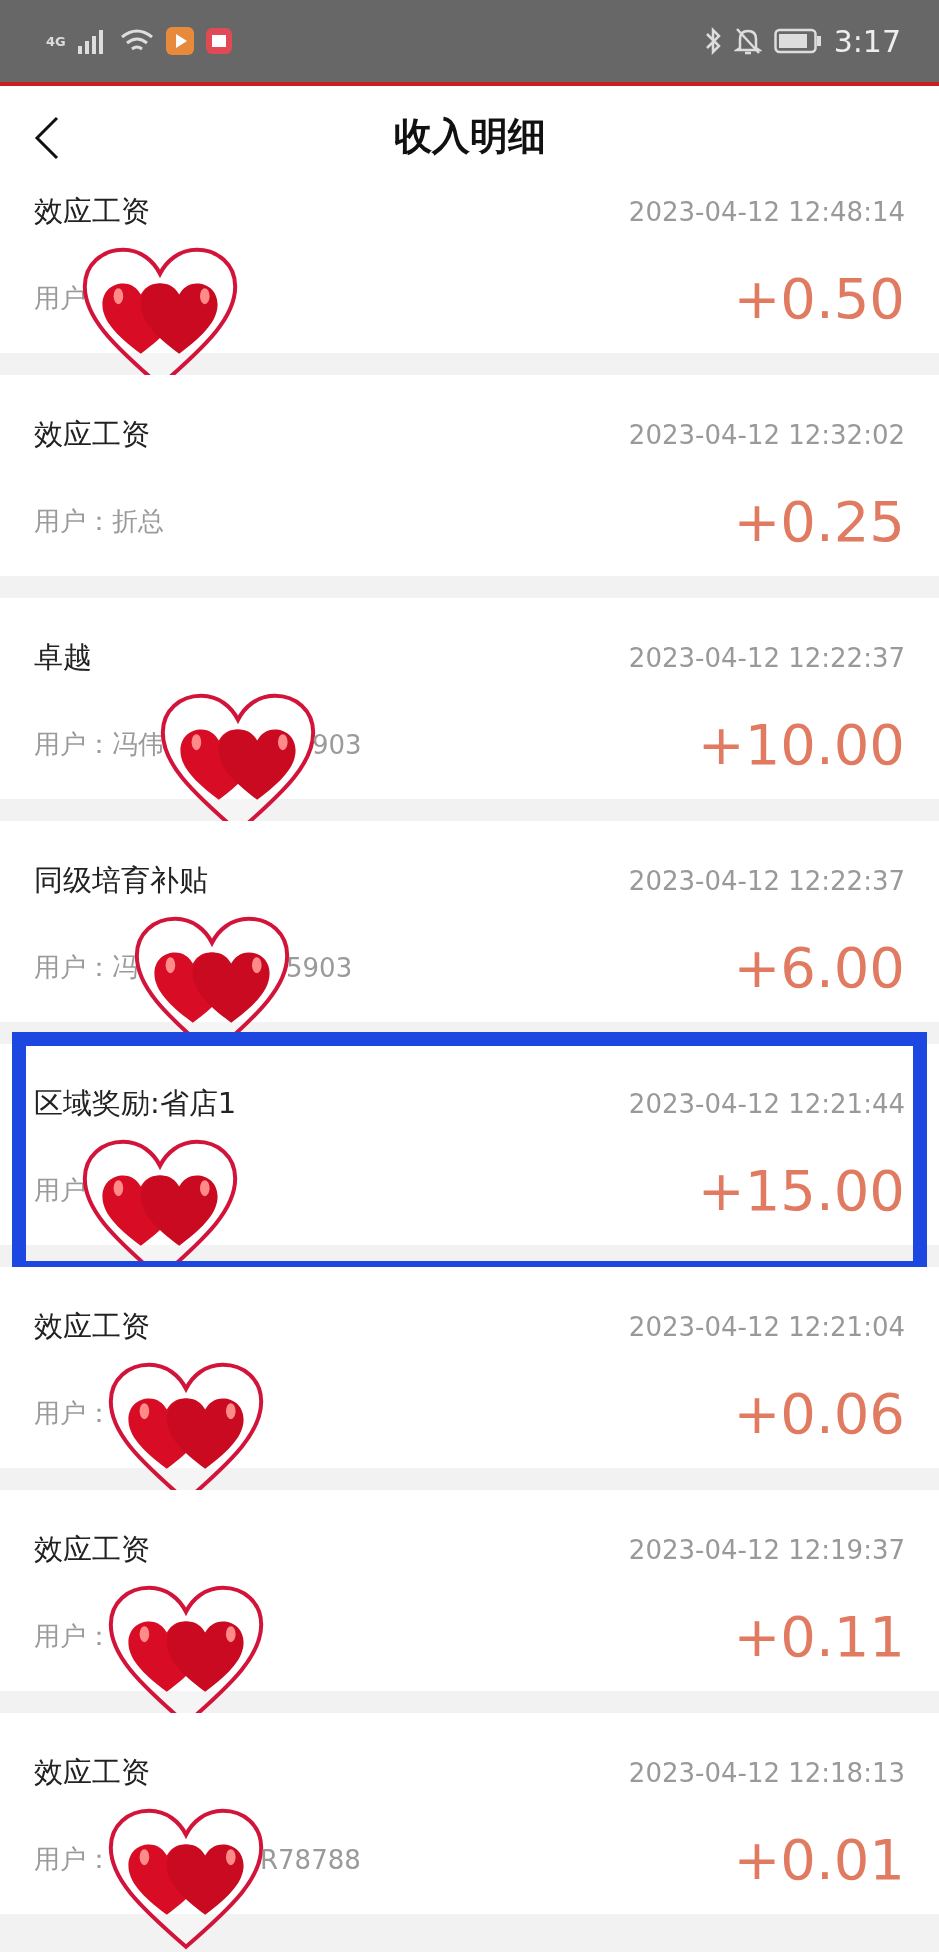 The image size is (939, 1952). Describe the element at coordinates (310, 1859) in the screenshot. I see `record-user: R78788` at that location.